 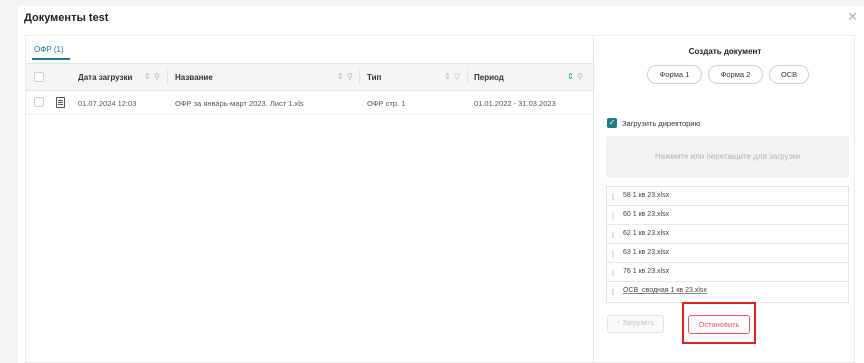 I want to click on upload-directory-checkbox: ✓, so click(x=612, y=123).